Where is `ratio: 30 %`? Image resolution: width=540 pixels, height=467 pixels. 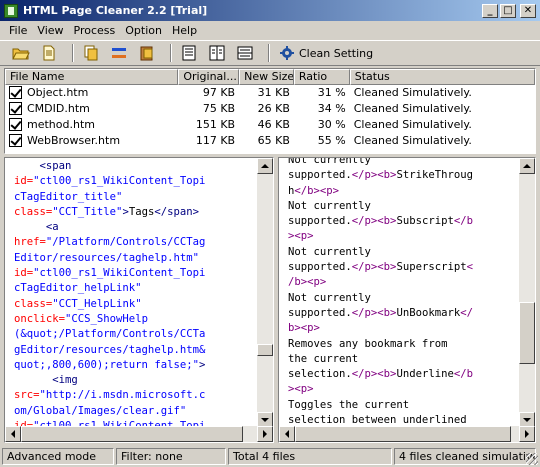 ratio: 30 % is located at coordinates (331, 124).